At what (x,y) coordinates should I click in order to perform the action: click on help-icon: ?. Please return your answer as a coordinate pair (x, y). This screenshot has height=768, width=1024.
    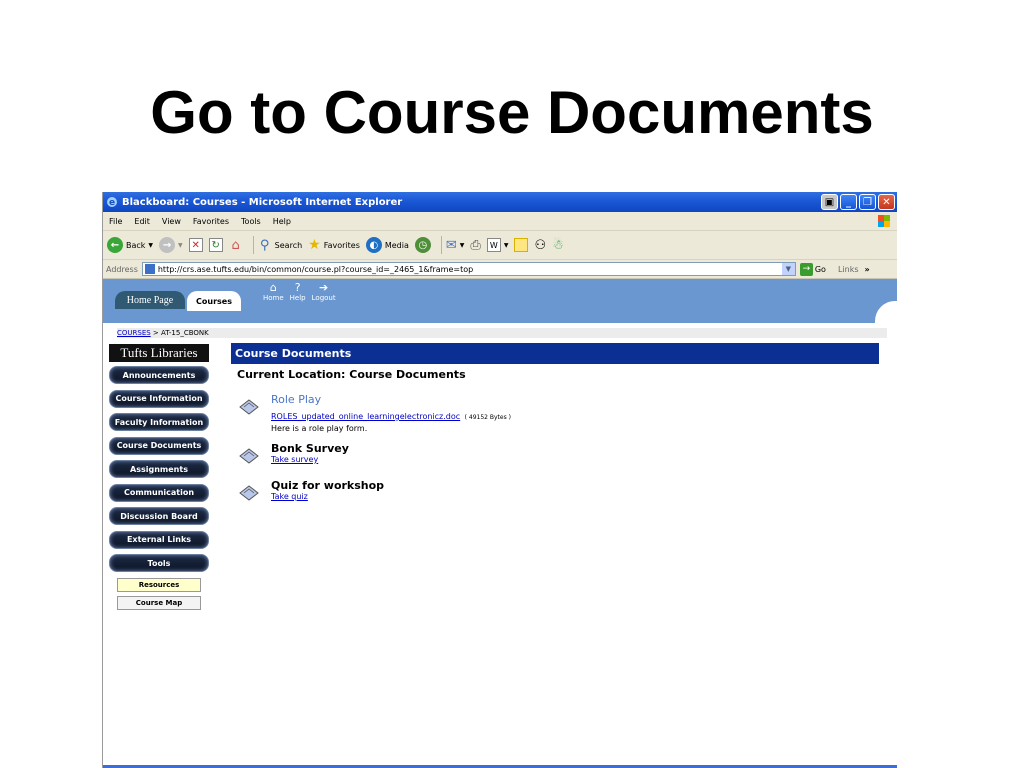
    Looking at the image, I should click on (297, 287).